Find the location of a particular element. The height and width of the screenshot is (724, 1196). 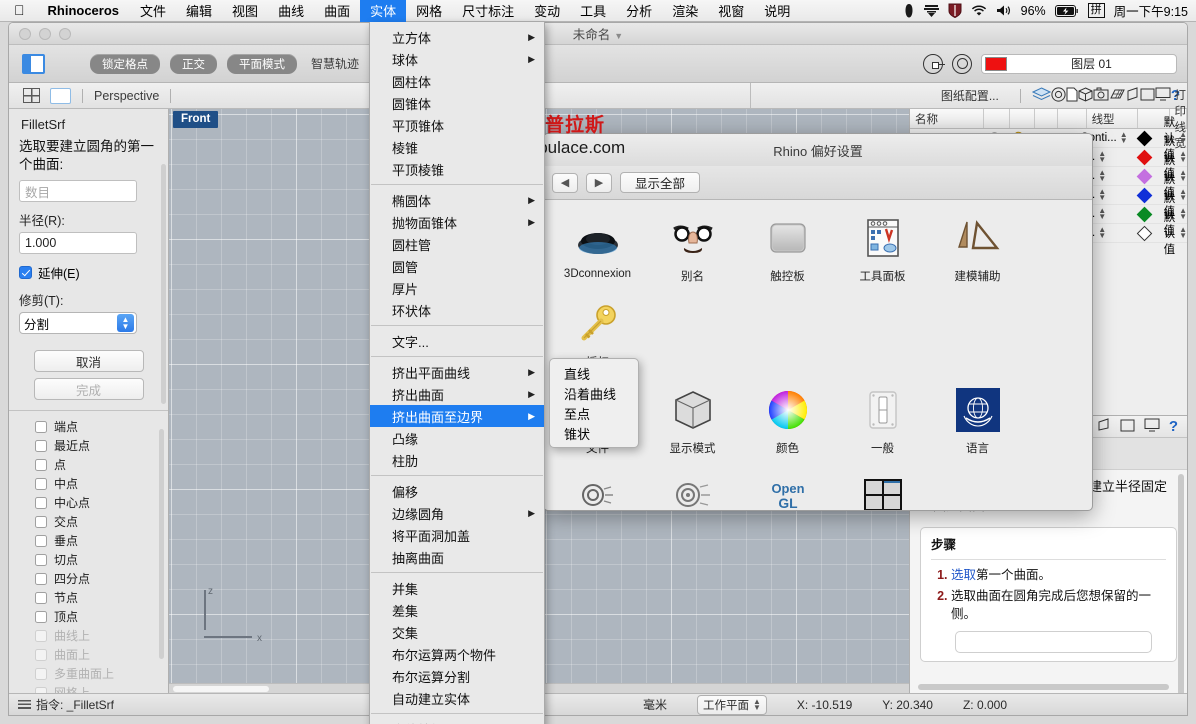

osnap-item: 最近点 is located at coordinates (88, 445).